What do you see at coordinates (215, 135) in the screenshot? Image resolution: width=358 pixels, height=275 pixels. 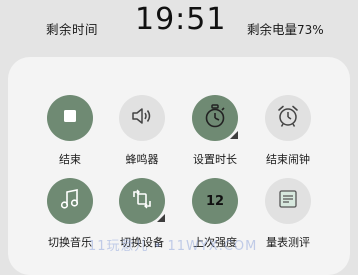 I see `set-duration-button: 设置时长` at bounding box center [215, 135].